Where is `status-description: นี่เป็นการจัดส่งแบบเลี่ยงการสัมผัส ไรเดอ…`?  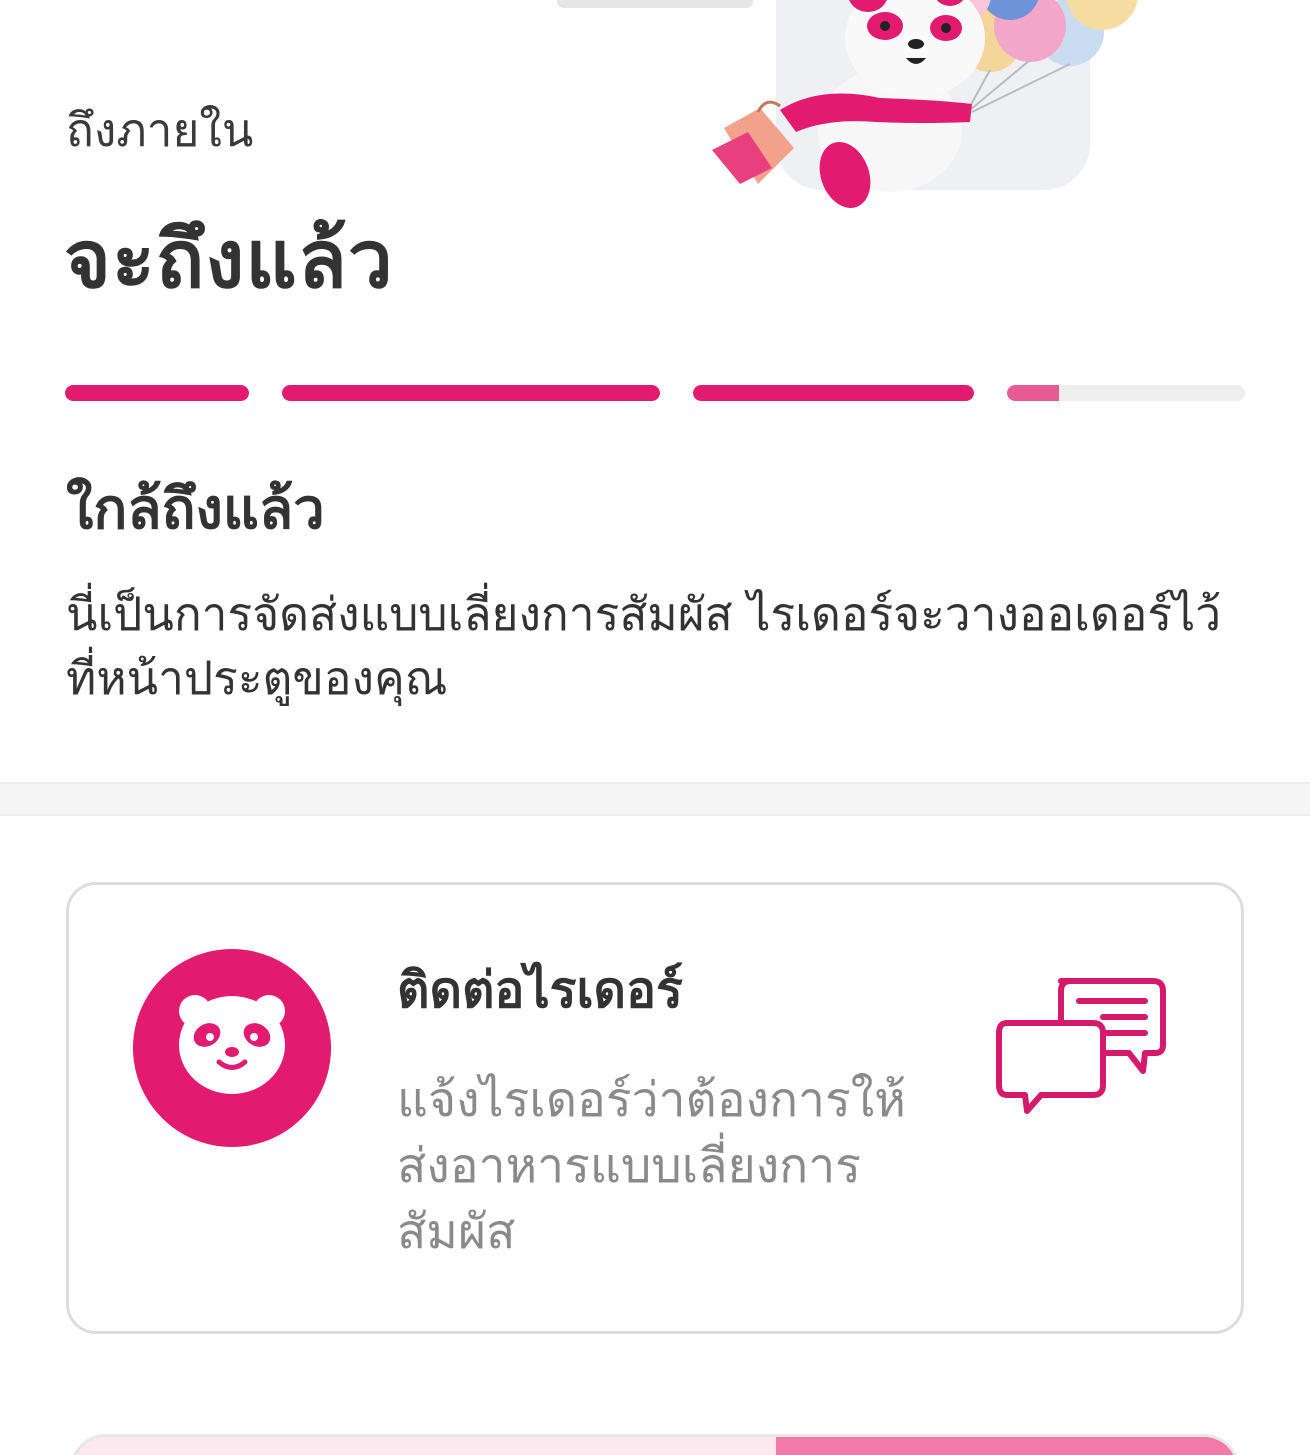 status-description: นี่เป็นการจัดส่งแบบเลี่ยงการสัมผัส ไรเดอ… is located at coordinates (644, 646).